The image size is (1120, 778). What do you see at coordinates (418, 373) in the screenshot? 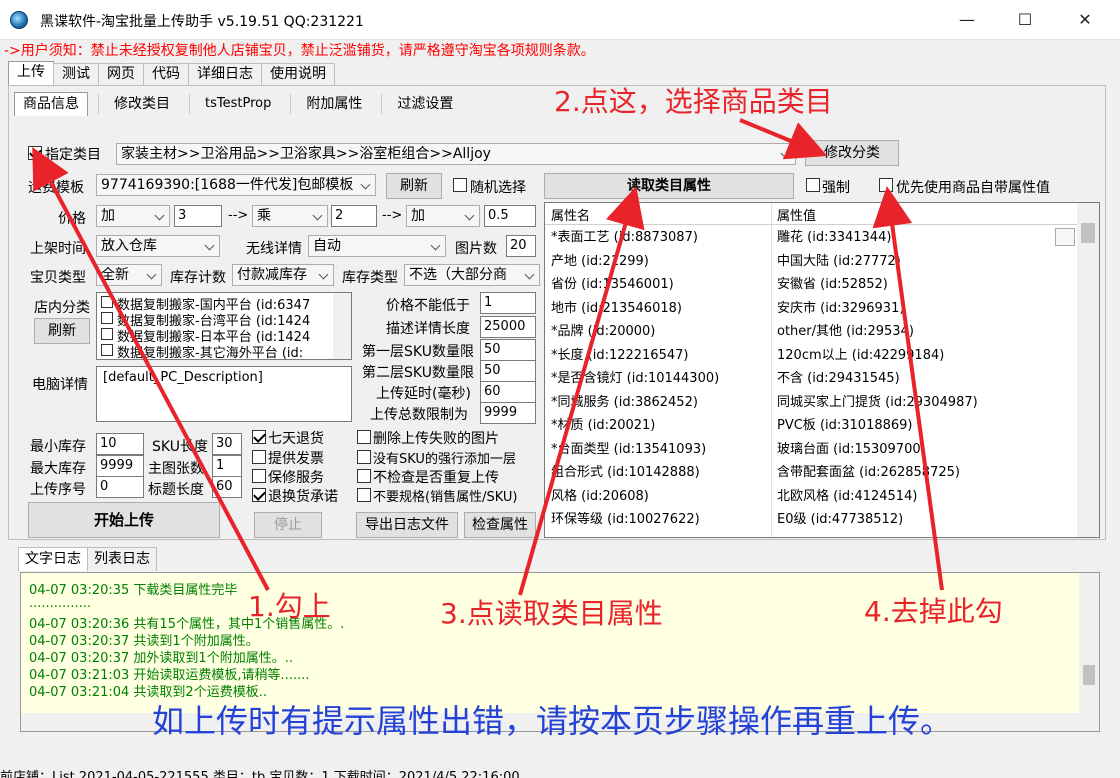
I see `limit-label: 第二层SKU数量限` at bounding box center [418, 373].